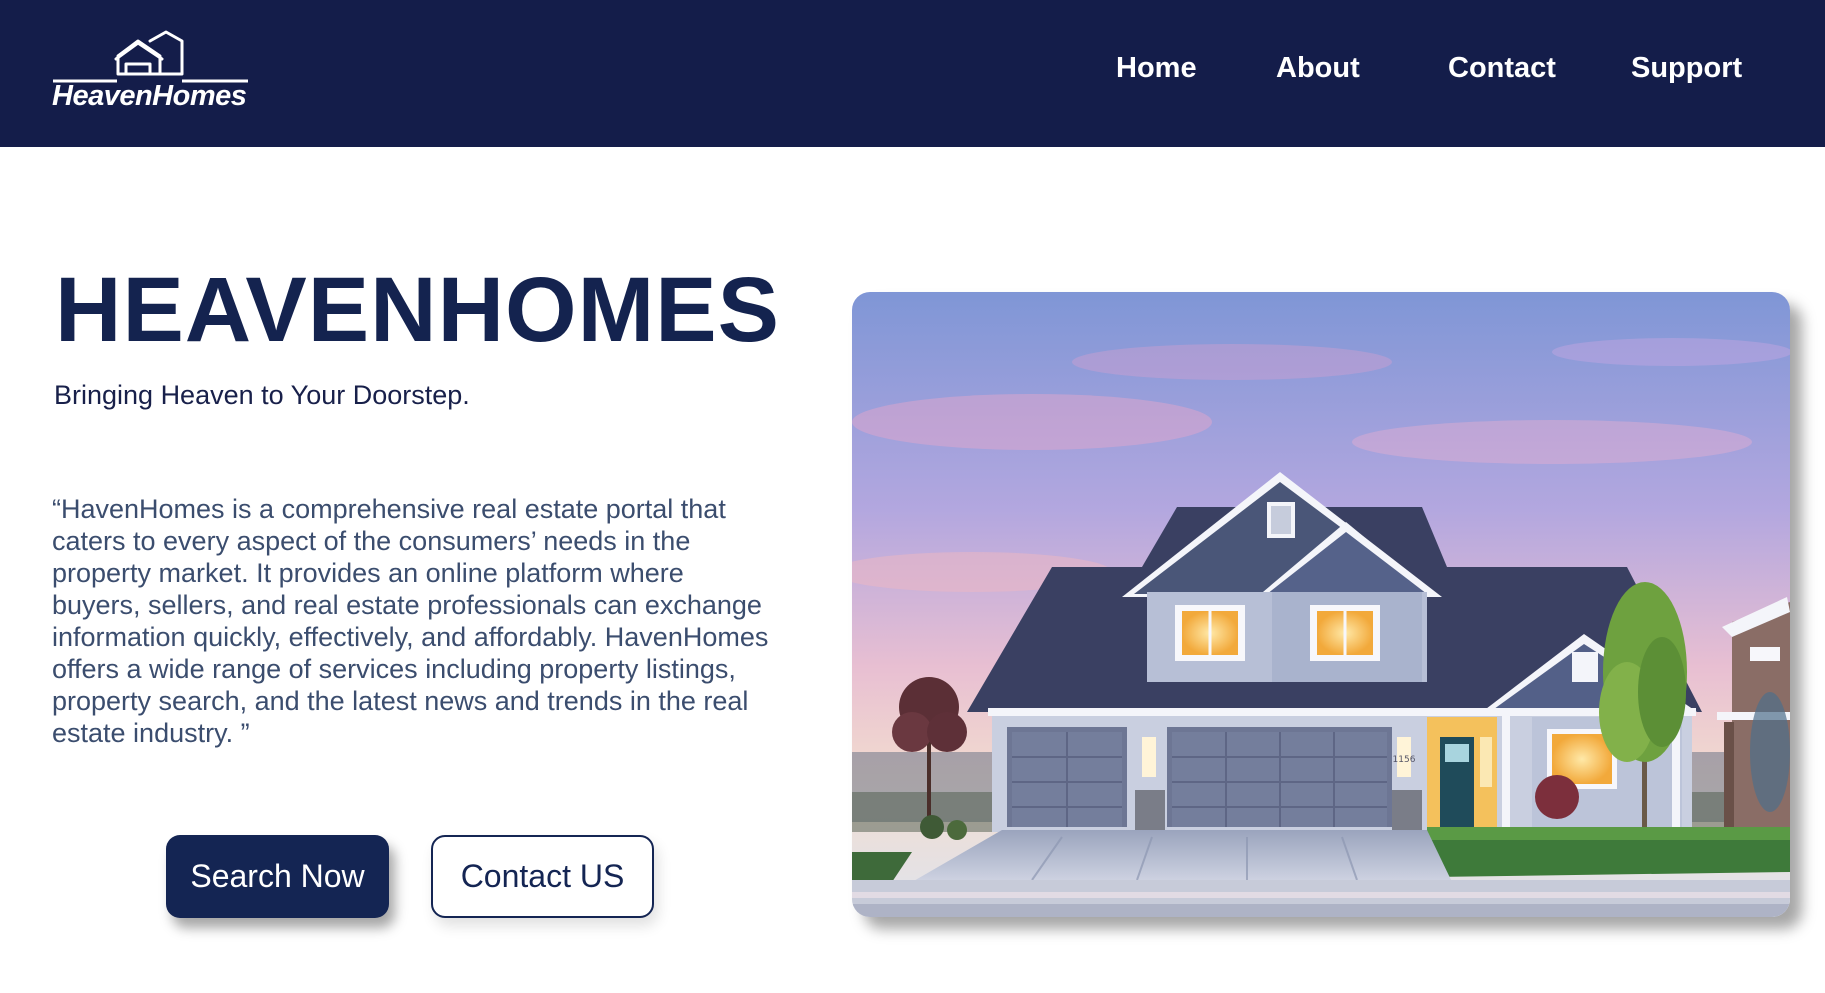  I want to click on navbar: HeavenHomes Home About Contact Support, so click(912, 73).